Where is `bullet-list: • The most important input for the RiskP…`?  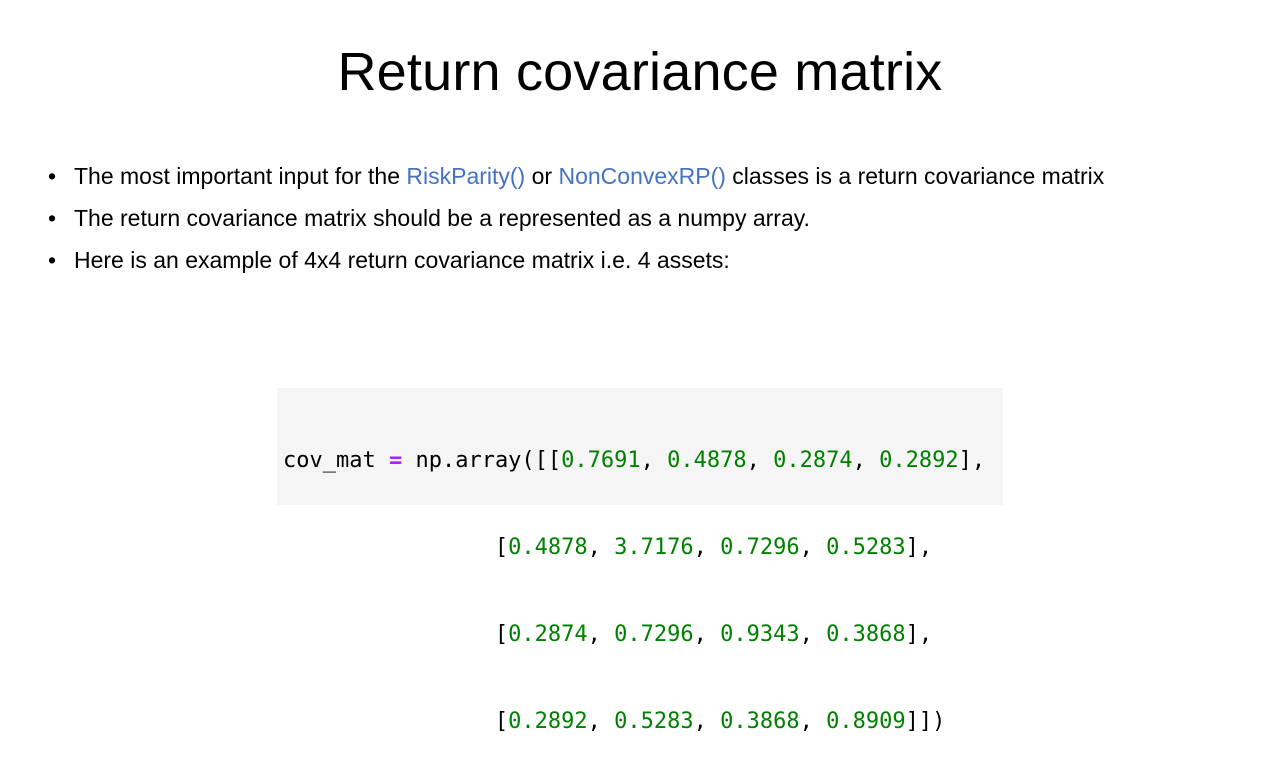 bullet-list: • The most important input for the RiskP… is located at coordinates (588, 225).